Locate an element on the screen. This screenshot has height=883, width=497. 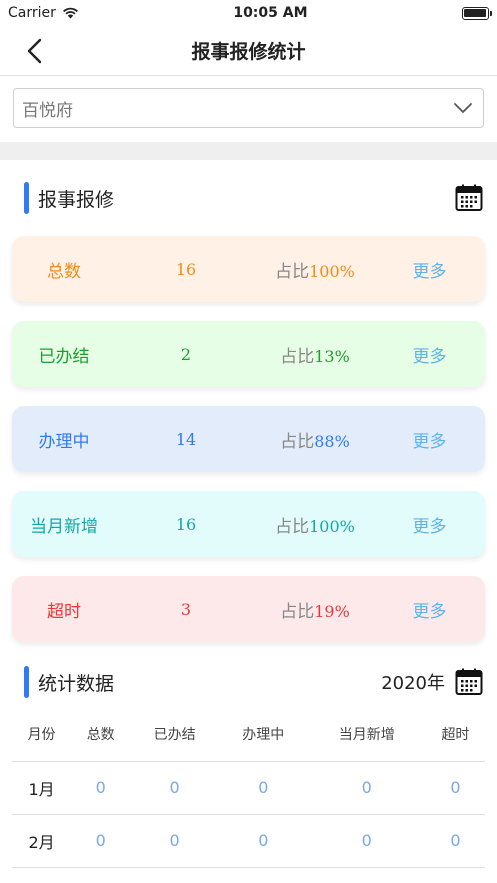
carrier-label: Carrier is located at coordinates (32, 13).